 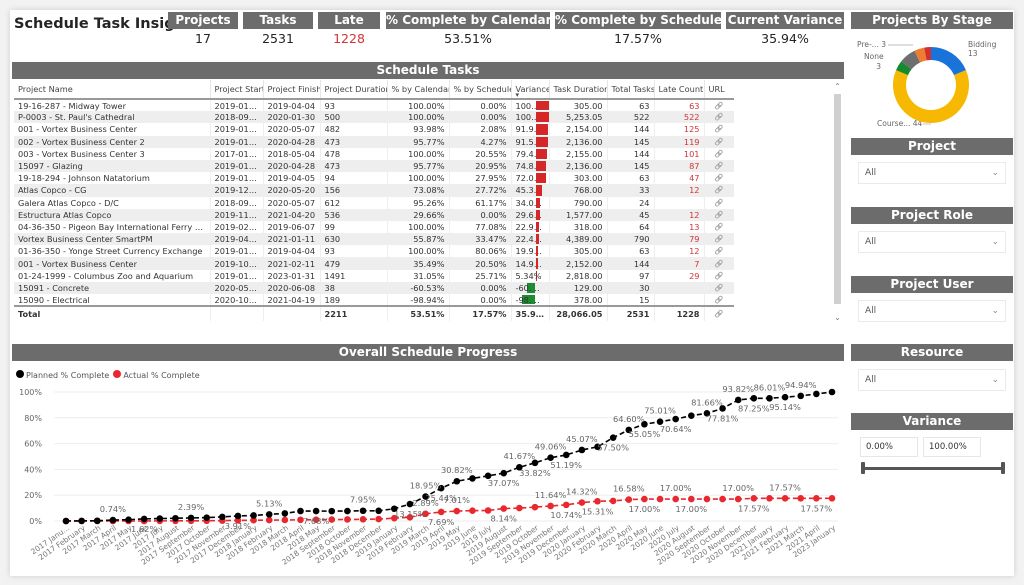 What do you see at coordinates (932, 380) in the screenshot?
I see `slicer-resource-dropdown: All ⌄` at bounding box center [932, 380].